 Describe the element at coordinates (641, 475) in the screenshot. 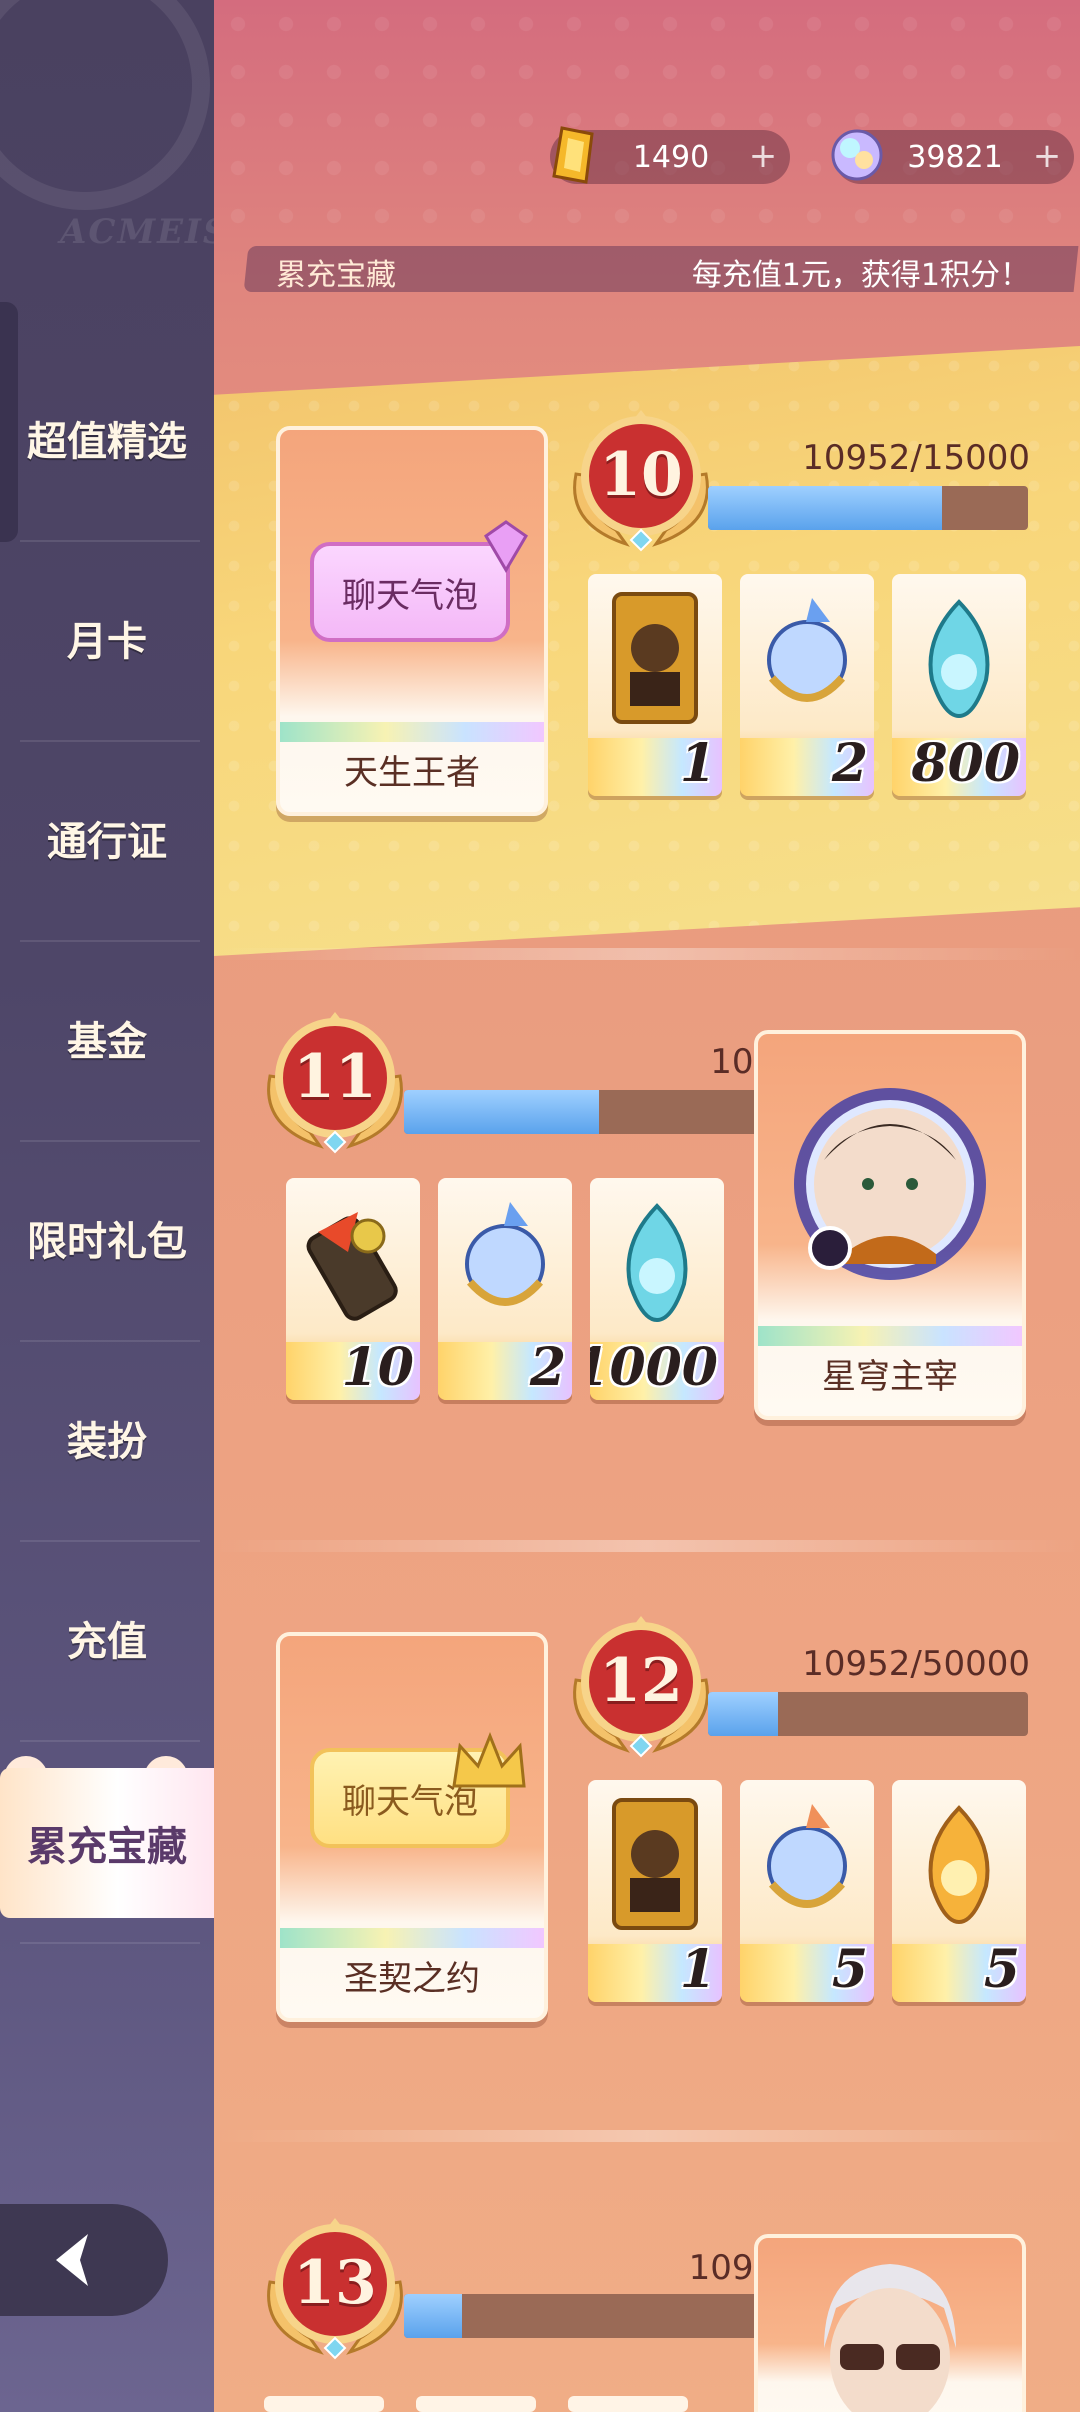

I see `tier-number: 10` at that location.